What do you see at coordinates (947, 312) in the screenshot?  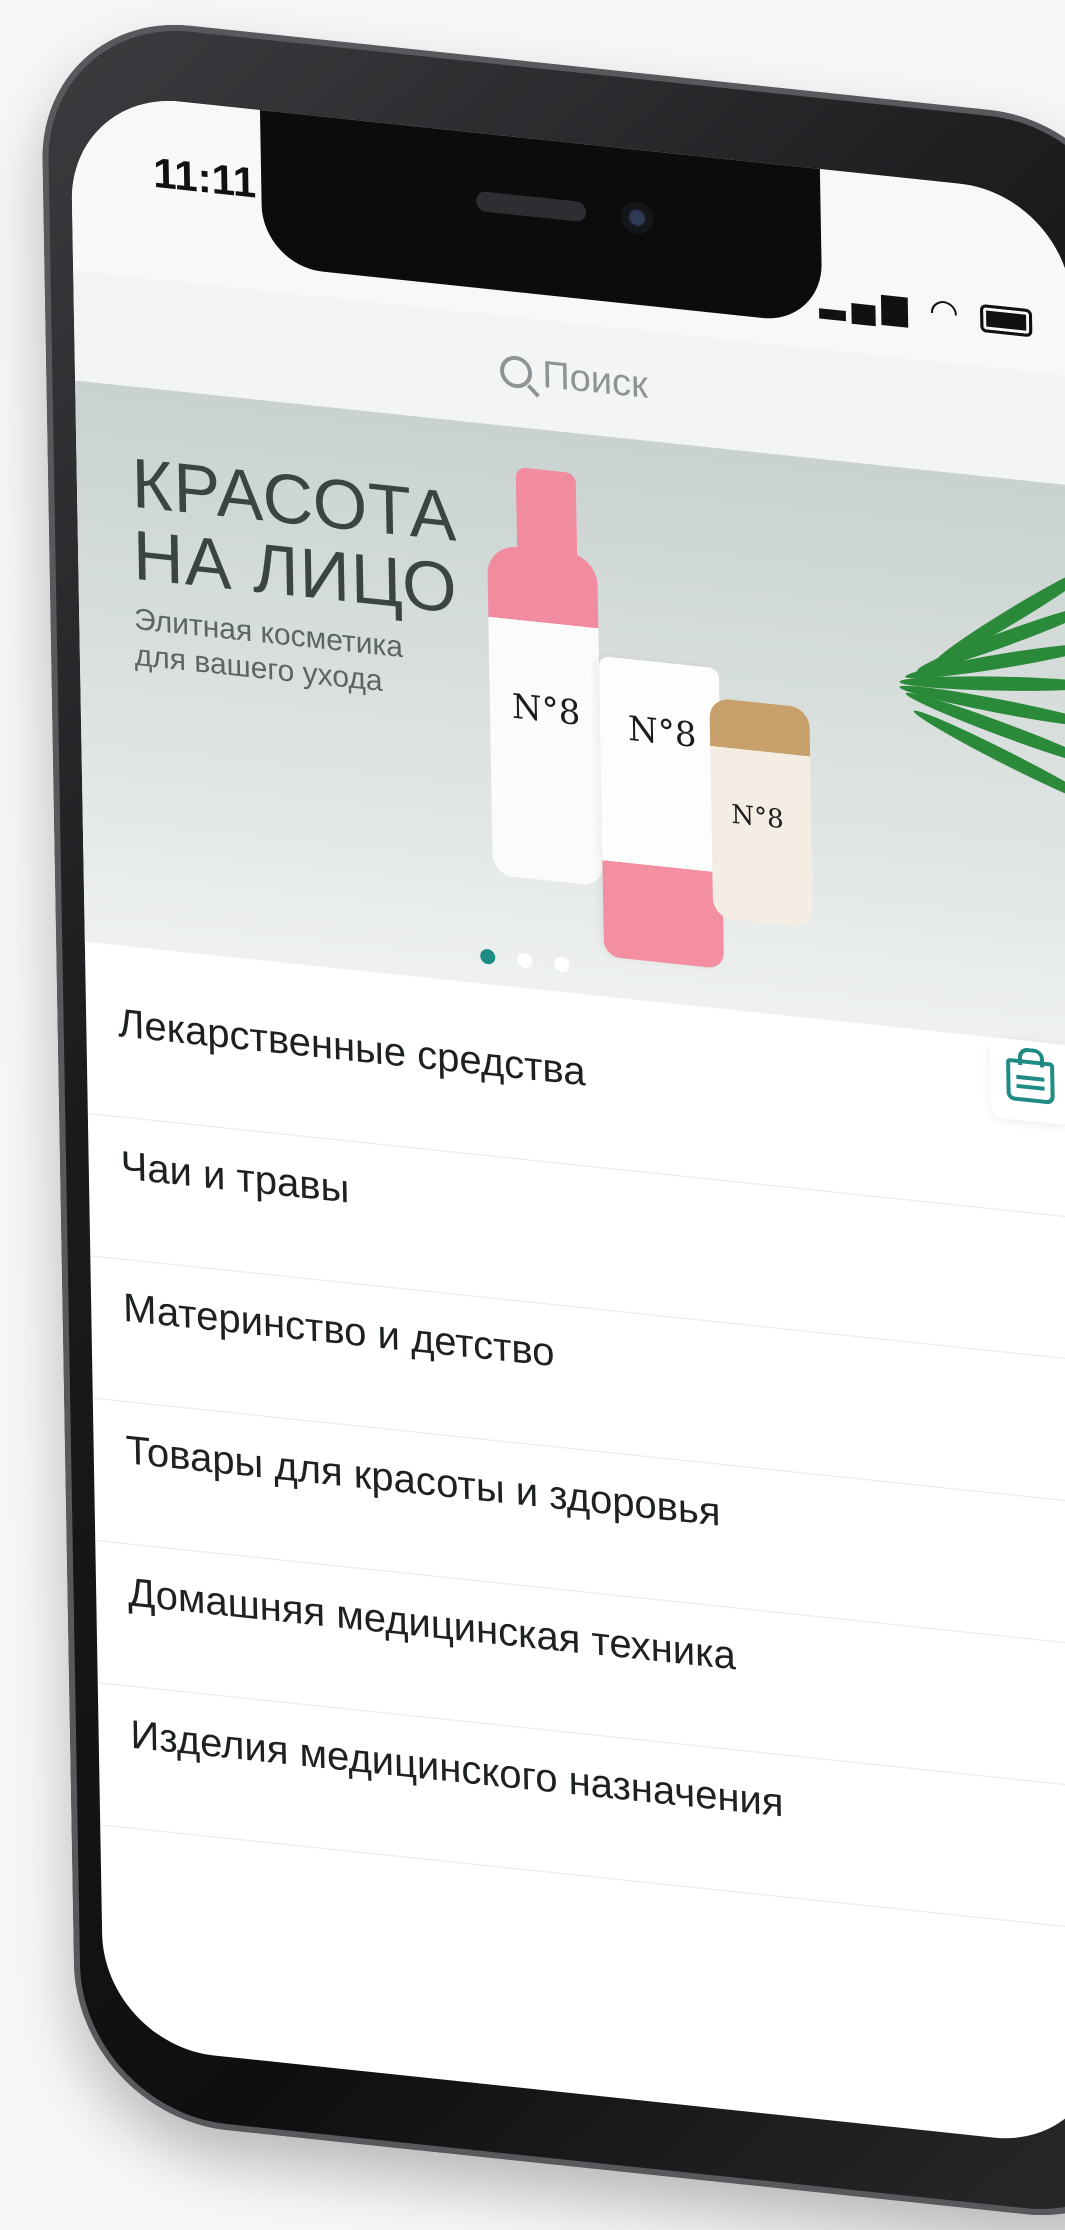 I see `wifi-icon: ◠` at bounding box center [947, 312].